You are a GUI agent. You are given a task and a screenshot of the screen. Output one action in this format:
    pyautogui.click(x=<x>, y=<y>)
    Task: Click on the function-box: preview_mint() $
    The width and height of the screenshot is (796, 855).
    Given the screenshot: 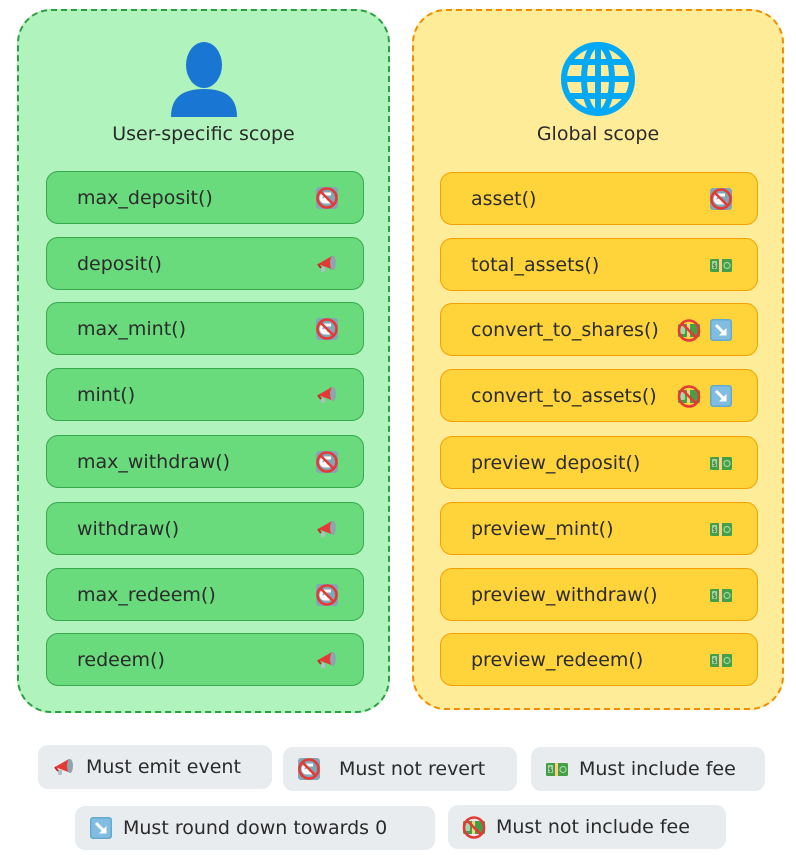 What is the action you would take?
    pyautogui.click(x=599, y=528)
    